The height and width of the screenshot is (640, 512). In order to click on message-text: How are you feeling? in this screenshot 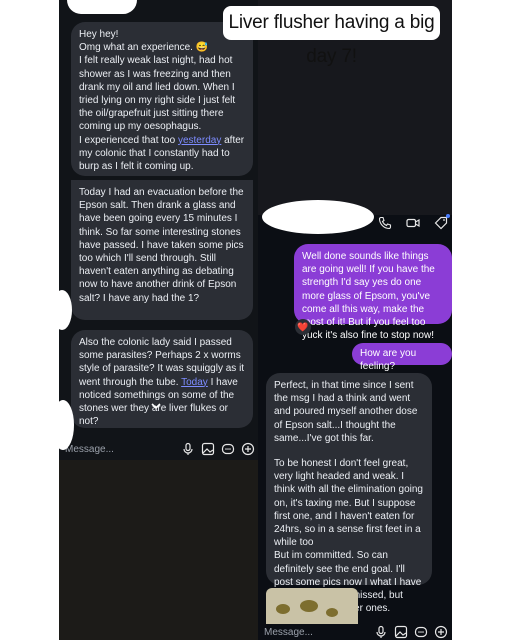, I will do `click(388, 360)`.